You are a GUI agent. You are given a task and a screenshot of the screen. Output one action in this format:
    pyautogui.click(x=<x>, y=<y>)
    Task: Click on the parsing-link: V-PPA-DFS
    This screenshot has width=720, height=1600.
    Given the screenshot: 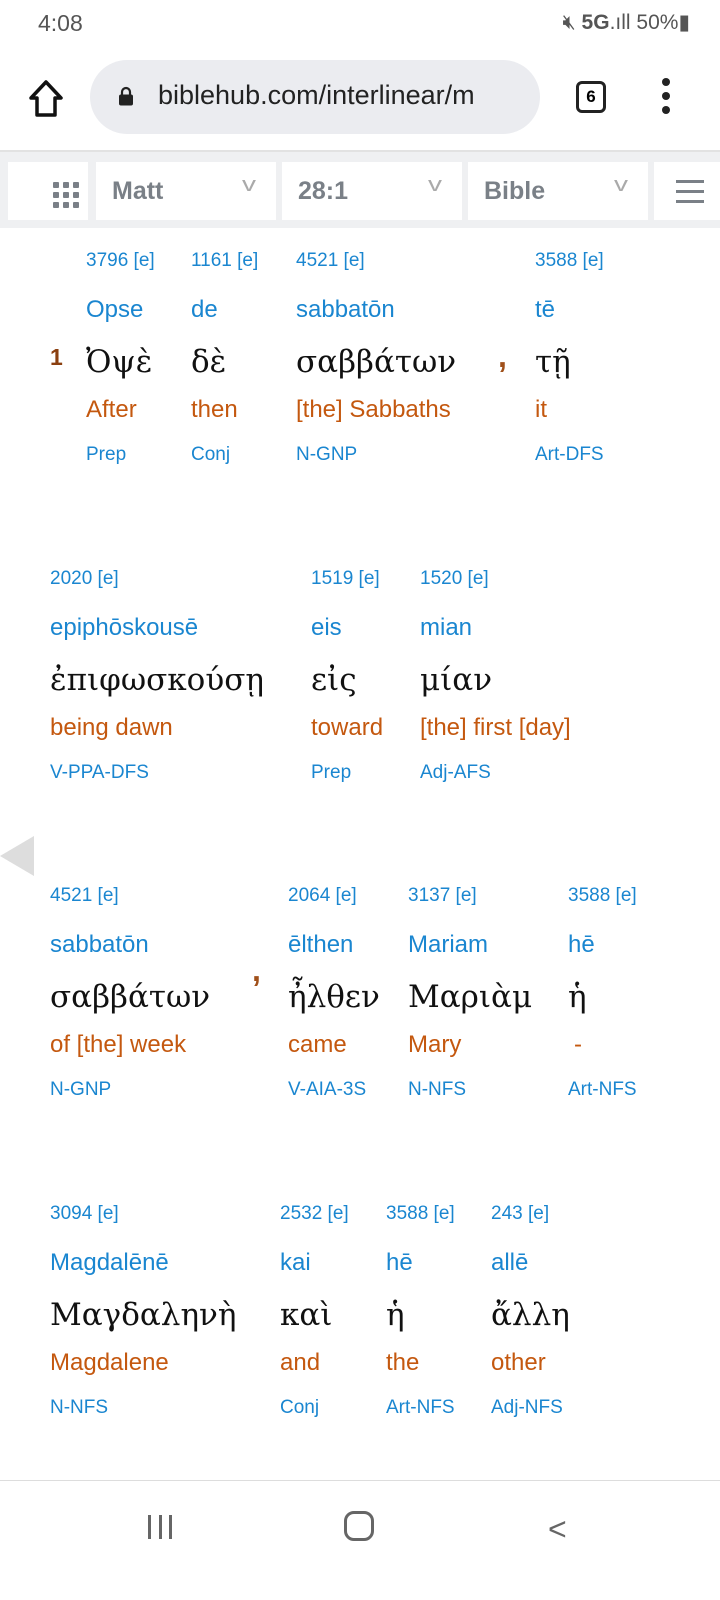 What is the action you would take?
    pyautogui.click(x=99, y=773)
    